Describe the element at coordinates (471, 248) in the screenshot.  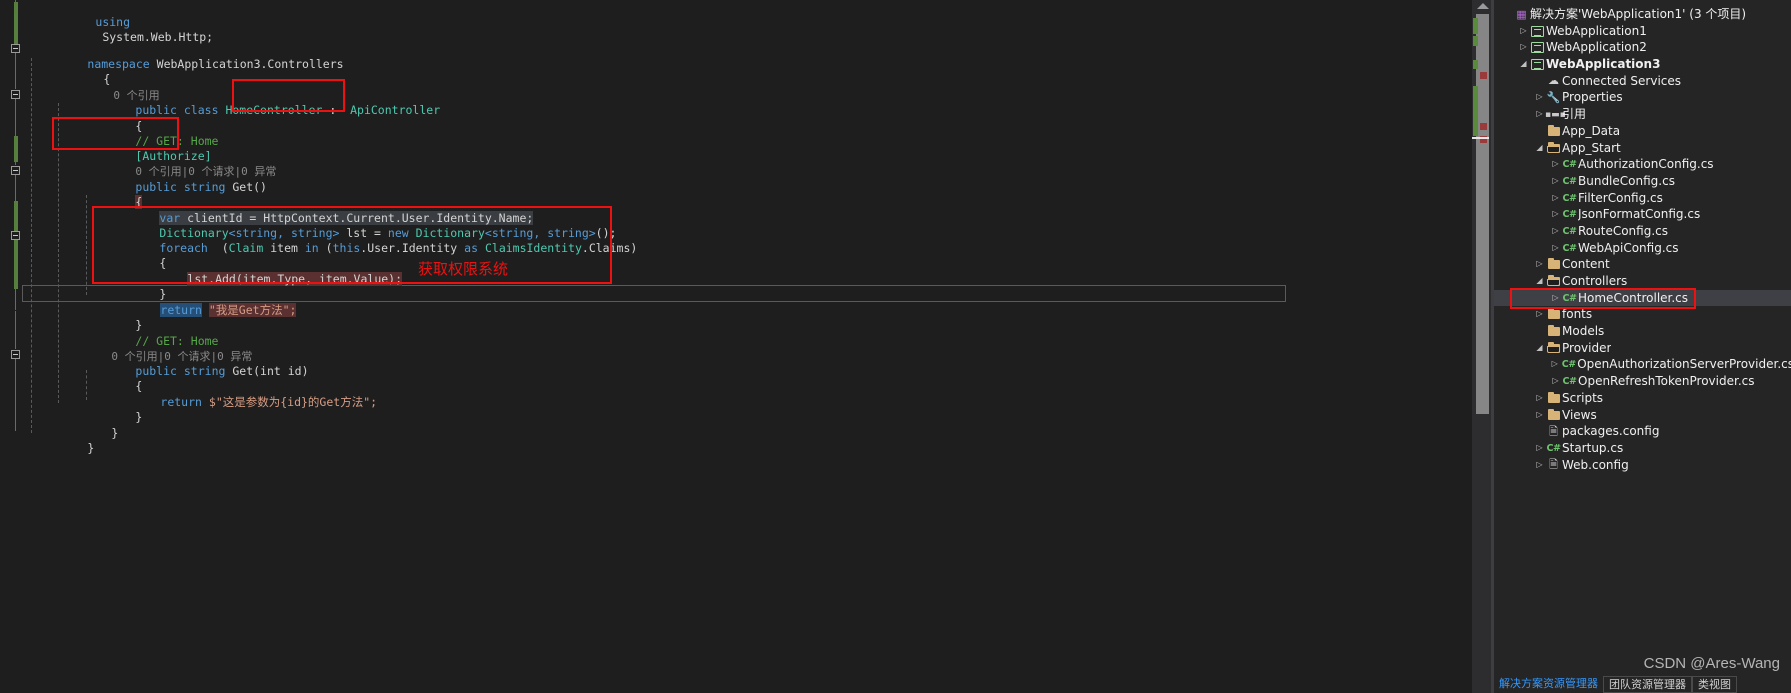
I see `token-as: as` at that location.